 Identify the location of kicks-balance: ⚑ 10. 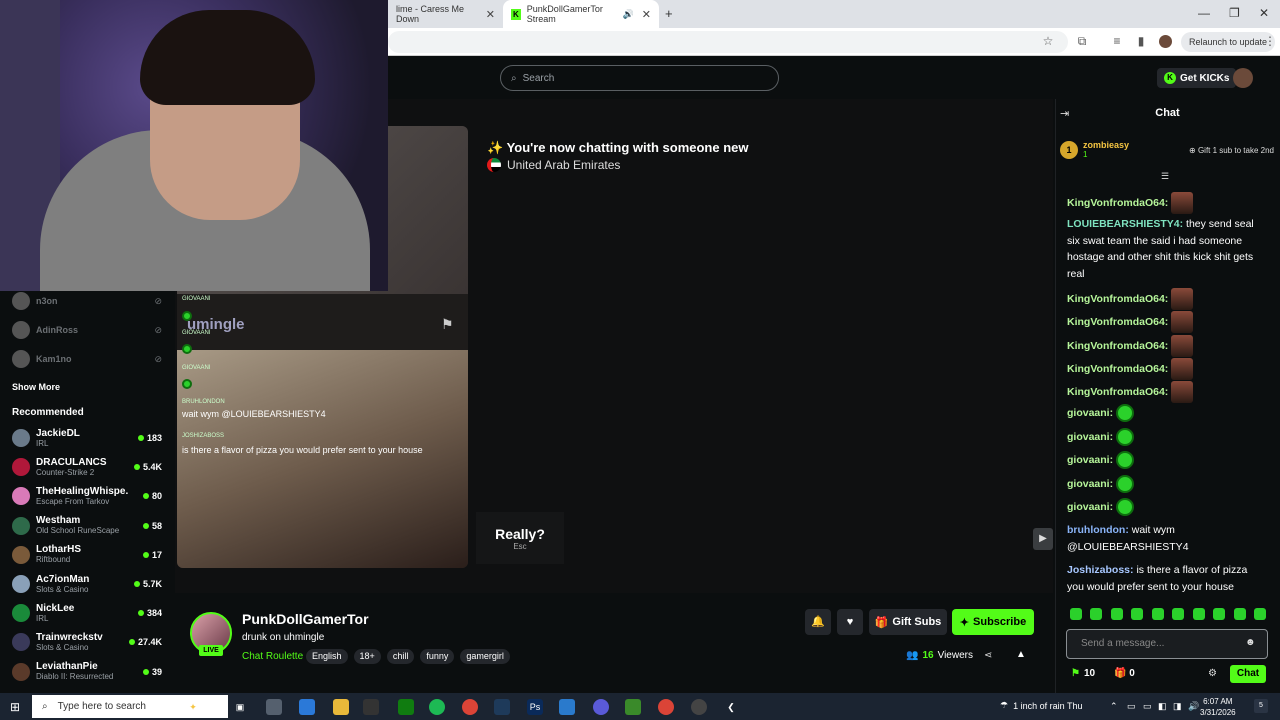
(1083, 673).